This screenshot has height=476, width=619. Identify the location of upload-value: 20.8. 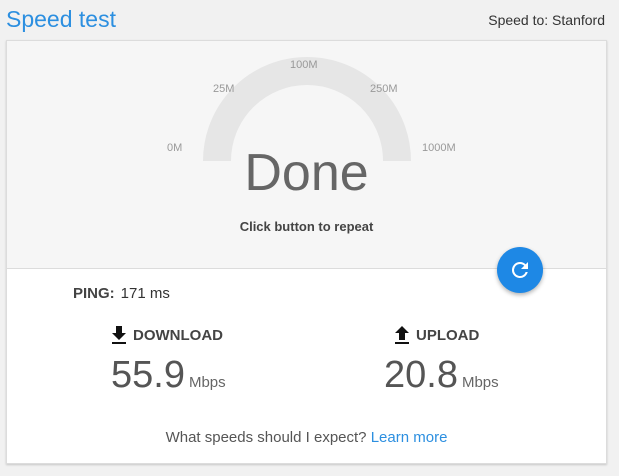
(421, 375).